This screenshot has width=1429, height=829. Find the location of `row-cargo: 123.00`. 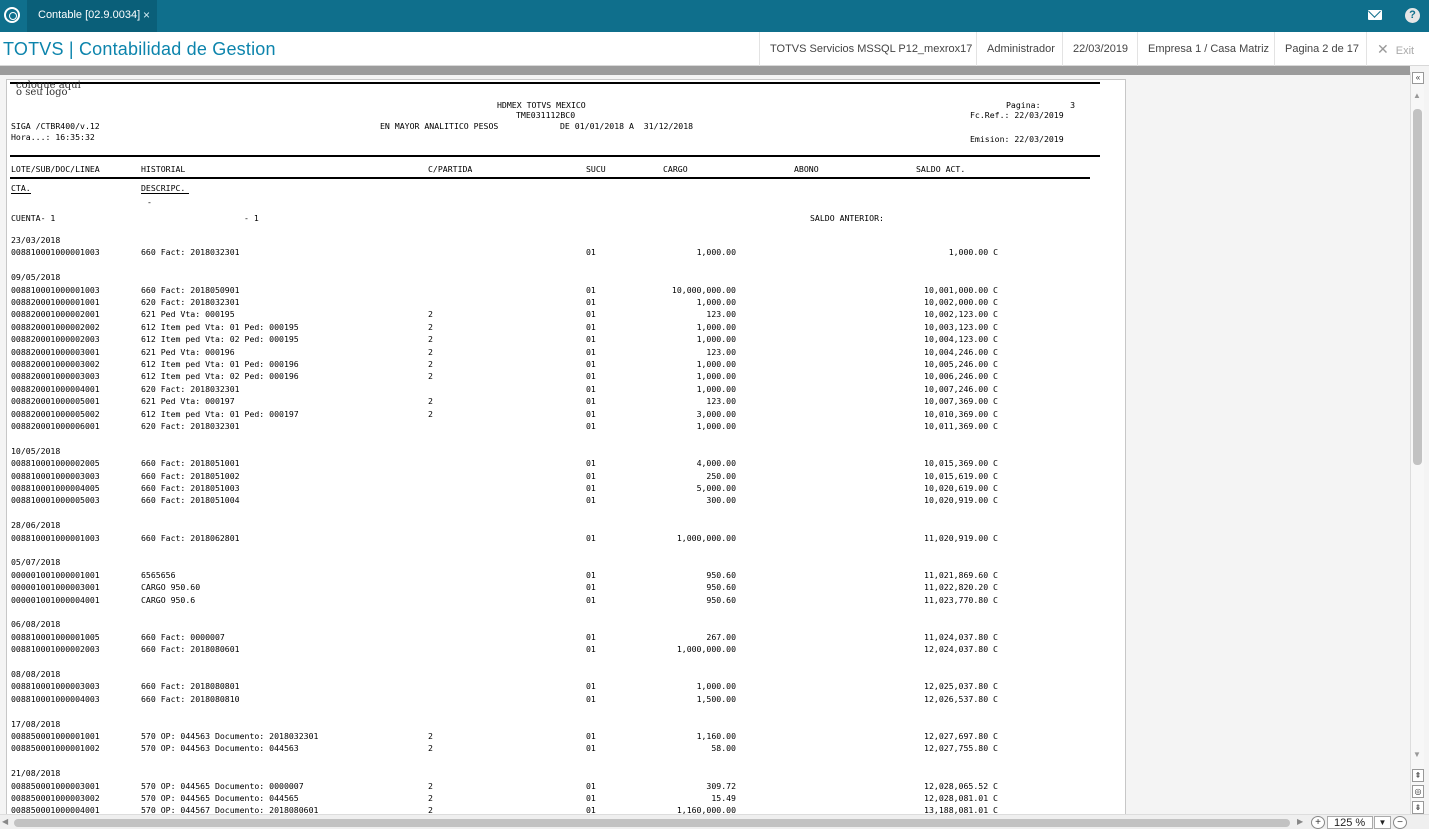

row-cargo: 123.00 is located at coordinates (721, 401).